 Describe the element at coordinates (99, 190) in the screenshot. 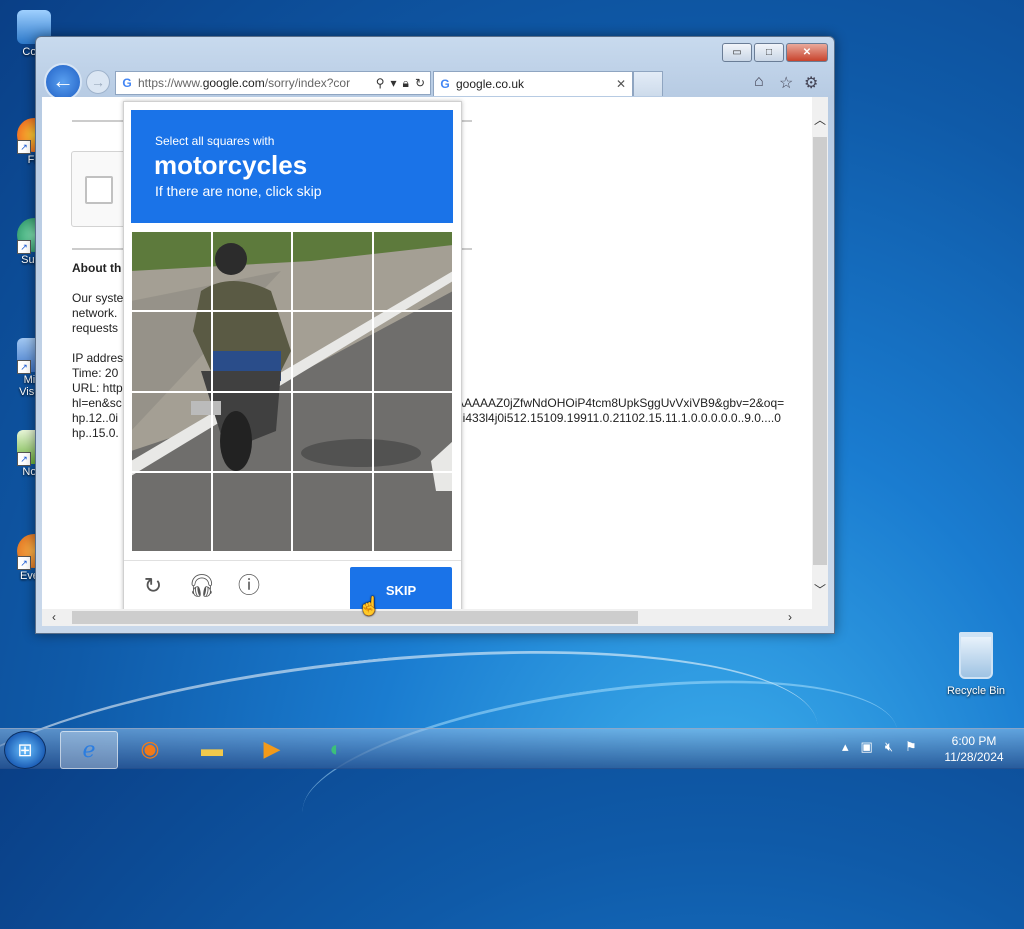

I see `recaptcha-checkbox` at that location.